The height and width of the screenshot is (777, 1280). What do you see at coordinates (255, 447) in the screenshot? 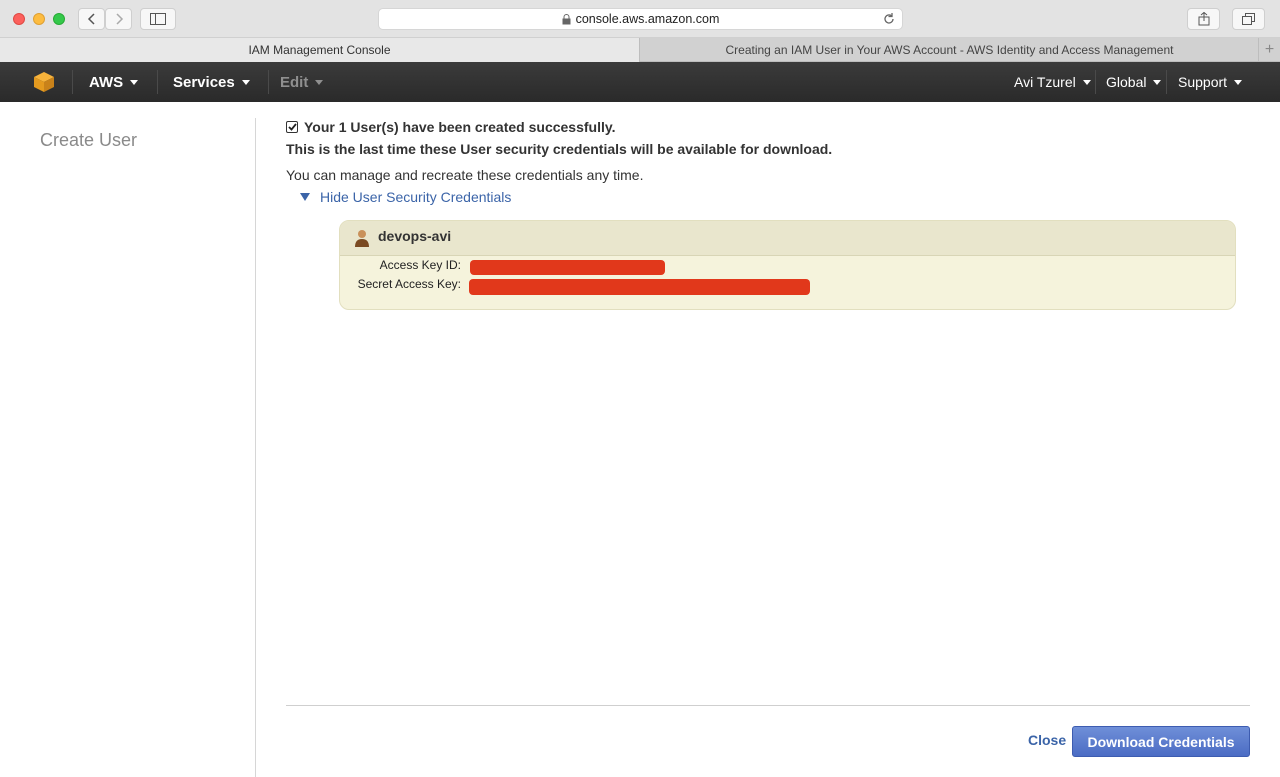
I see `sidebar-divider` at bounding box center [255, 447].